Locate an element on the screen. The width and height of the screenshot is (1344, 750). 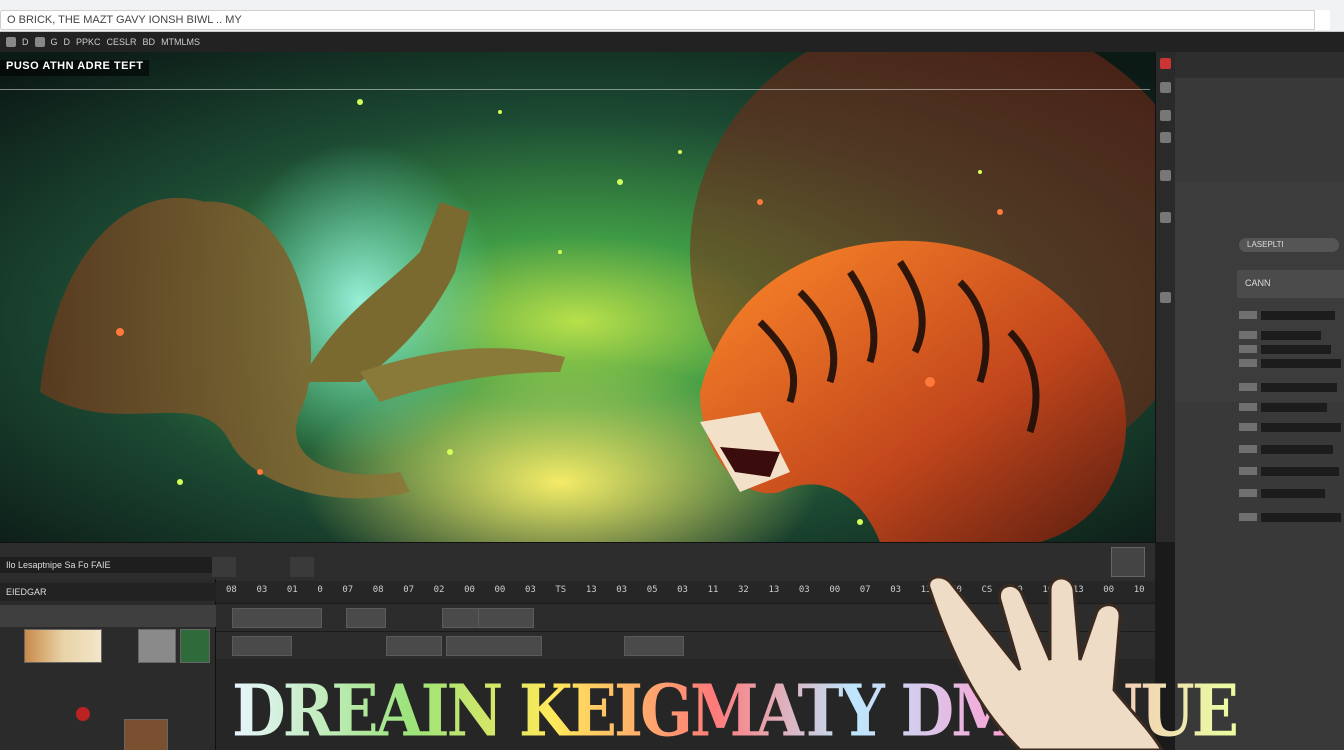
properties-panel: LASEPLTI CANN is located at coordinates (1259, 401).